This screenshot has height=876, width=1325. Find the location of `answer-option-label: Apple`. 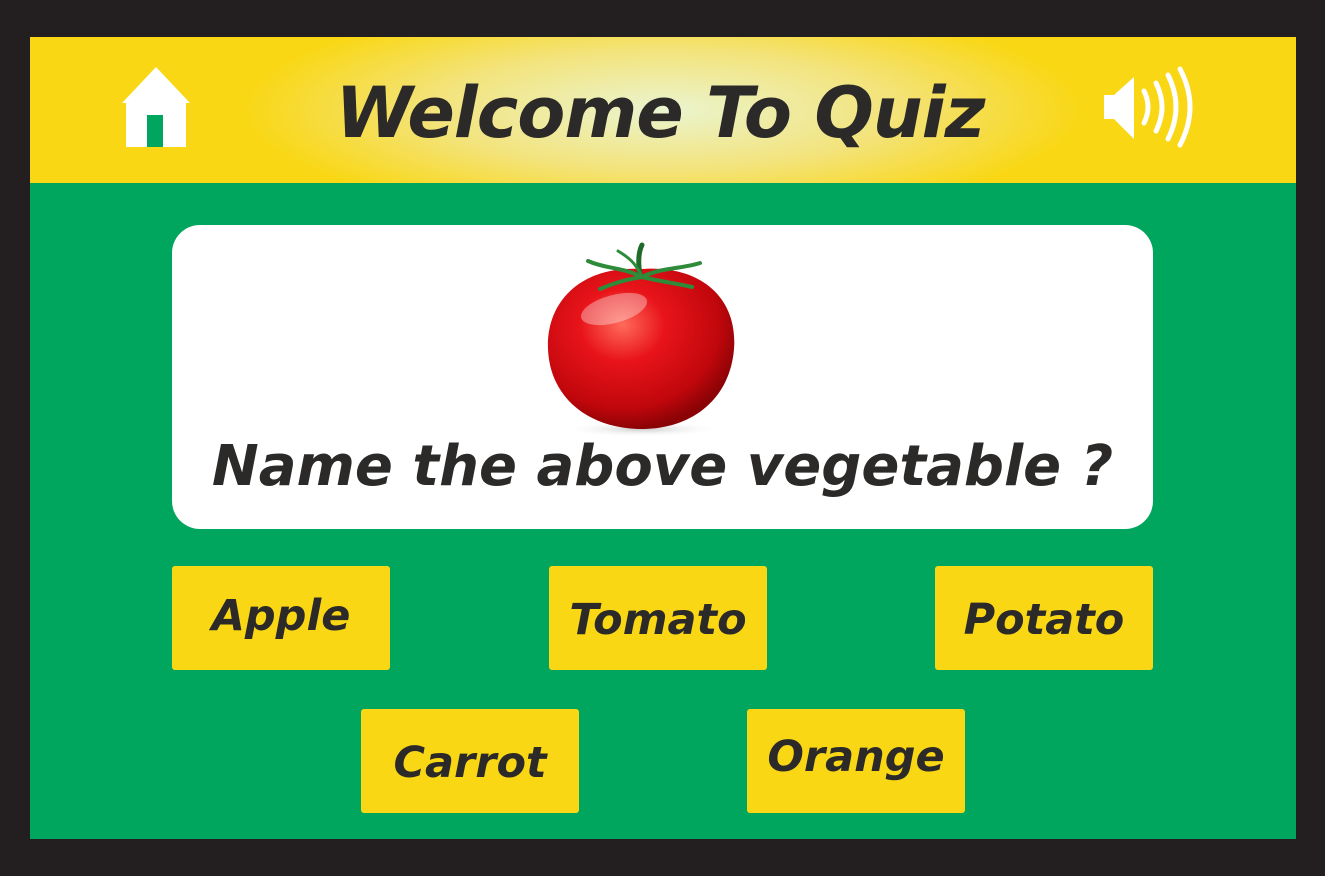

answer-option-label: Apple is located at coordinates (281, 616).